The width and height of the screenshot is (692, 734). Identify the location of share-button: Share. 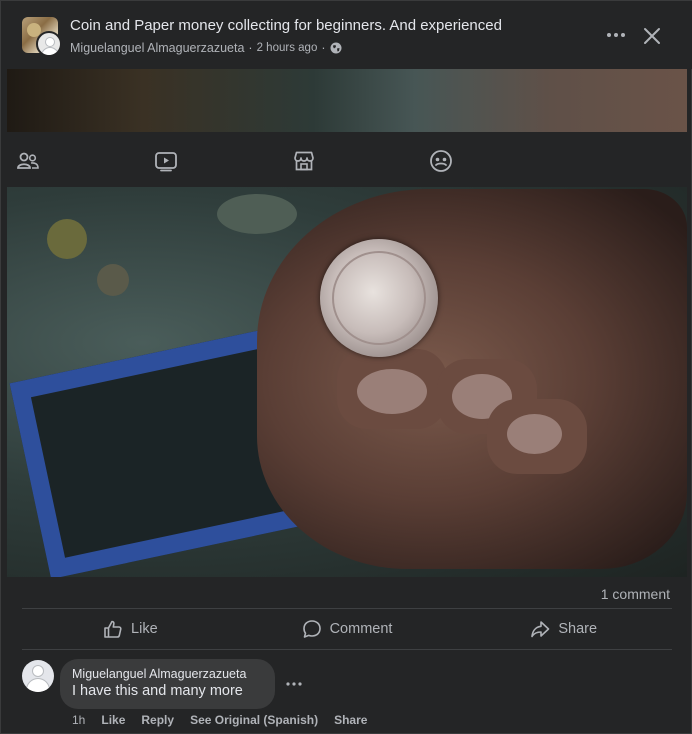
(563, 629).